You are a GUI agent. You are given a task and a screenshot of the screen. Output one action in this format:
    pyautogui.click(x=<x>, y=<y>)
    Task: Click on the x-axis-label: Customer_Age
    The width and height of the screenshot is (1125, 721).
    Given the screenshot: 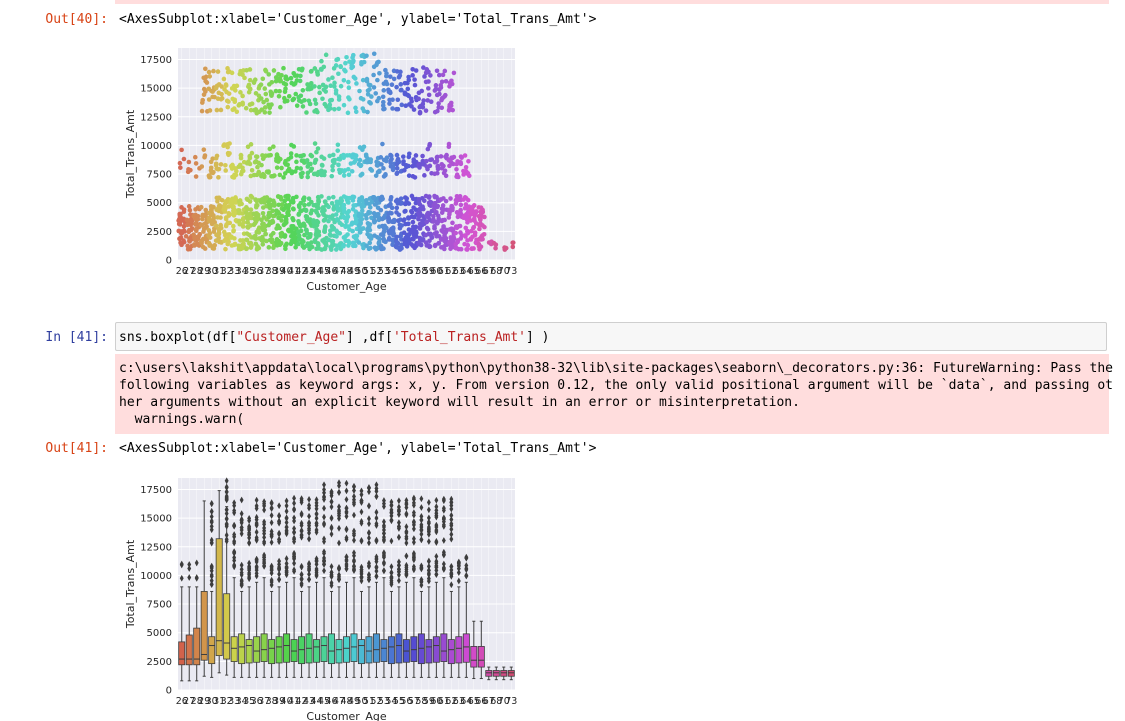 What is the action you would take?
    pyautogui.click(x=346, y=715)
    